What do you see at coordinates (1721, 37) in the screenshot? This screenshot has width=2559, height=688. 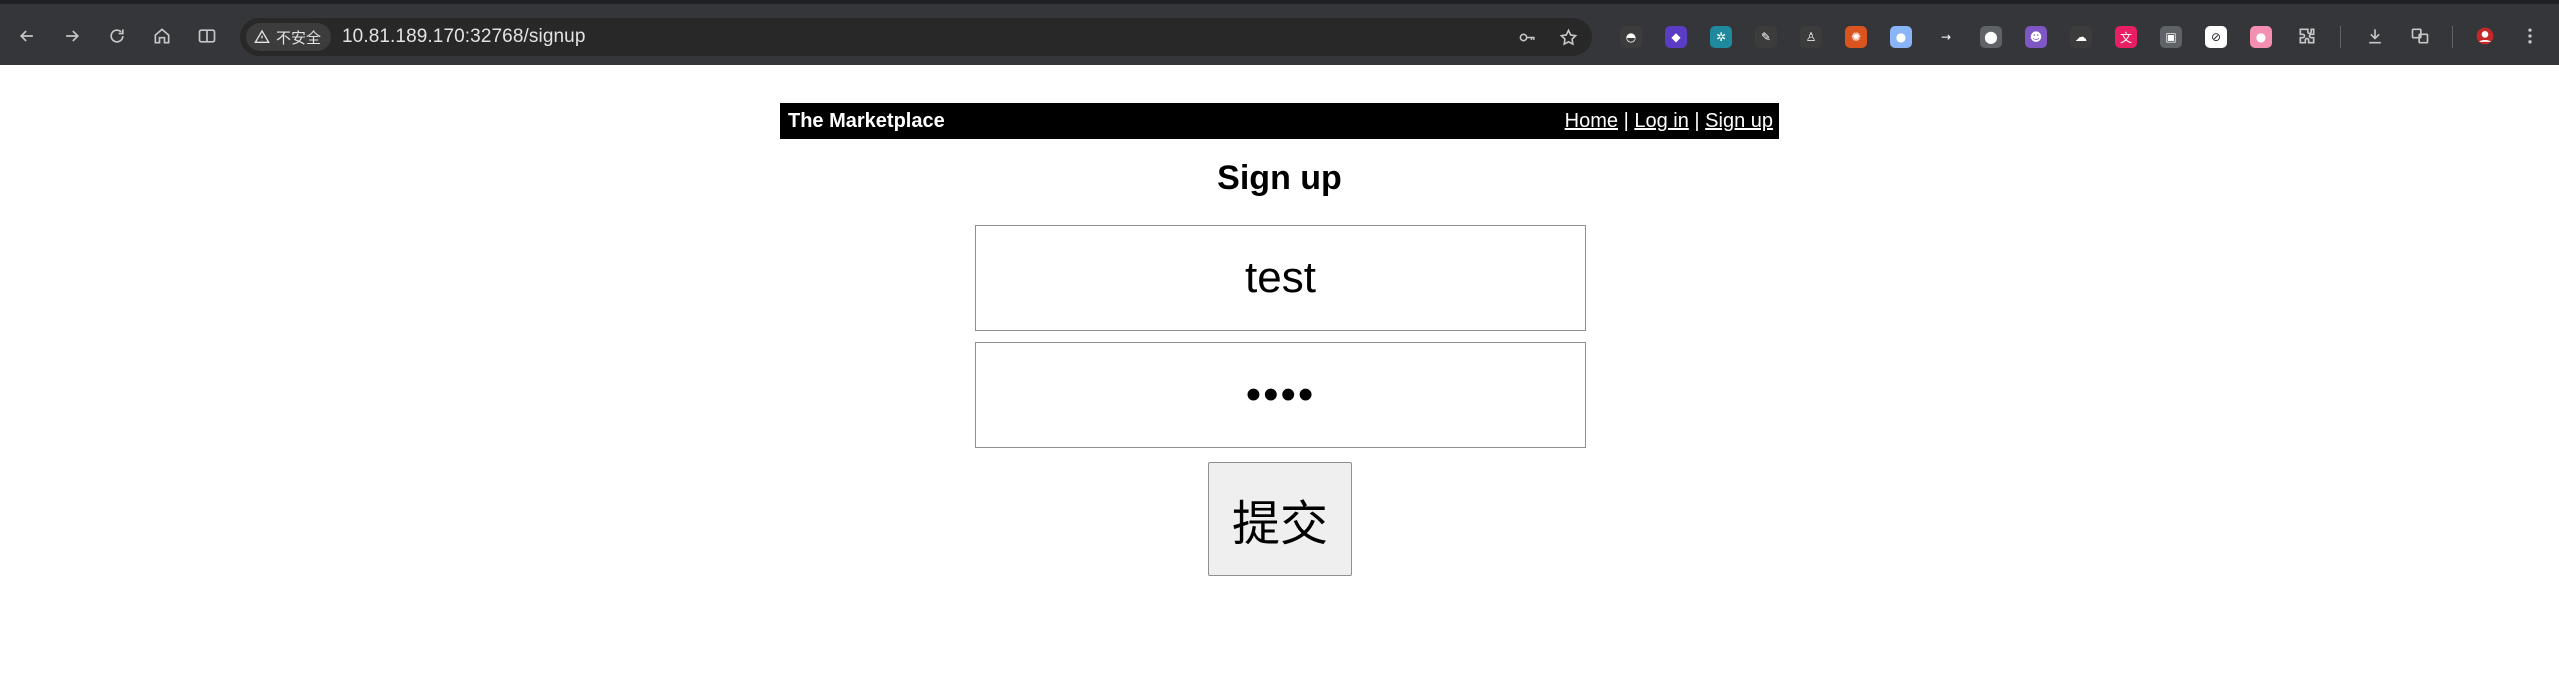 I see `gear-square-icon: ✲` at bounding box center [1721, 37].